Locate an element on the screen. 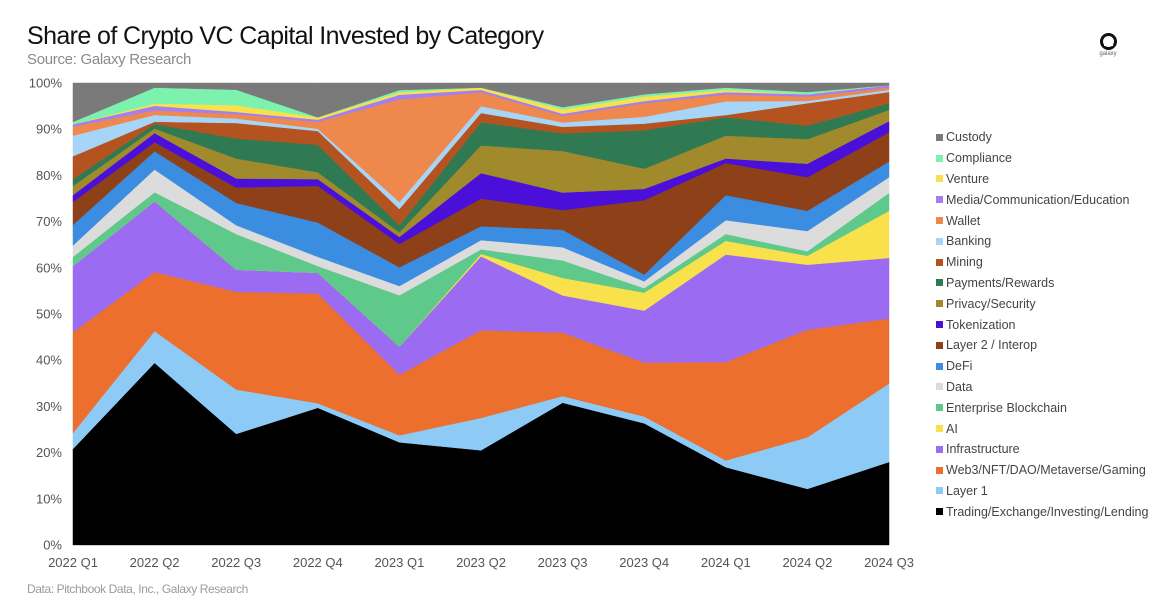 The height and width of the screenshot is (616, 1168). x-tick-label: 2024 Q1 is located at coordinates (726, 562).